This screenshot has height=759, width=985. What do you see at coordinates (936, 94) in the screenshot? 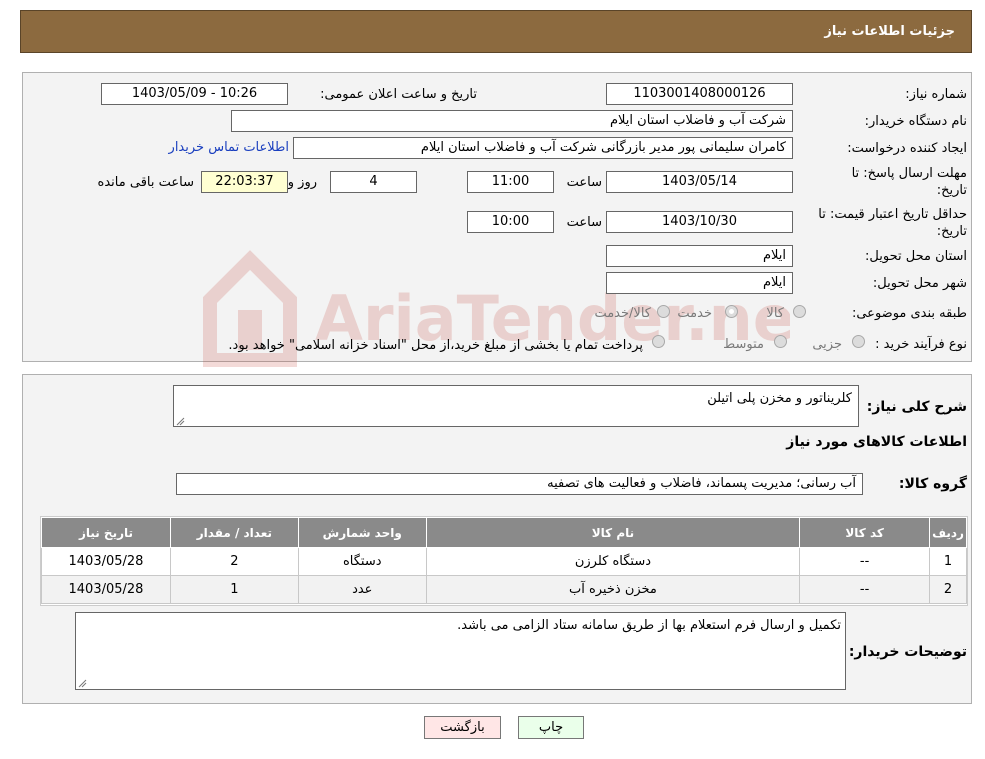
I see `need-number-label: شماره نیاز:` at bounding box center [936, 94].